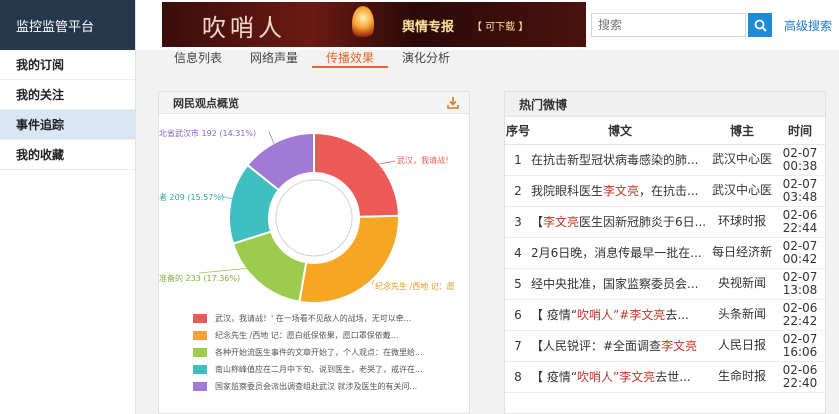  I want to click on table-row: 7 【人民锐评：#全面调查李文亮 人民日报 02-07 16:06, so click(665, 346).